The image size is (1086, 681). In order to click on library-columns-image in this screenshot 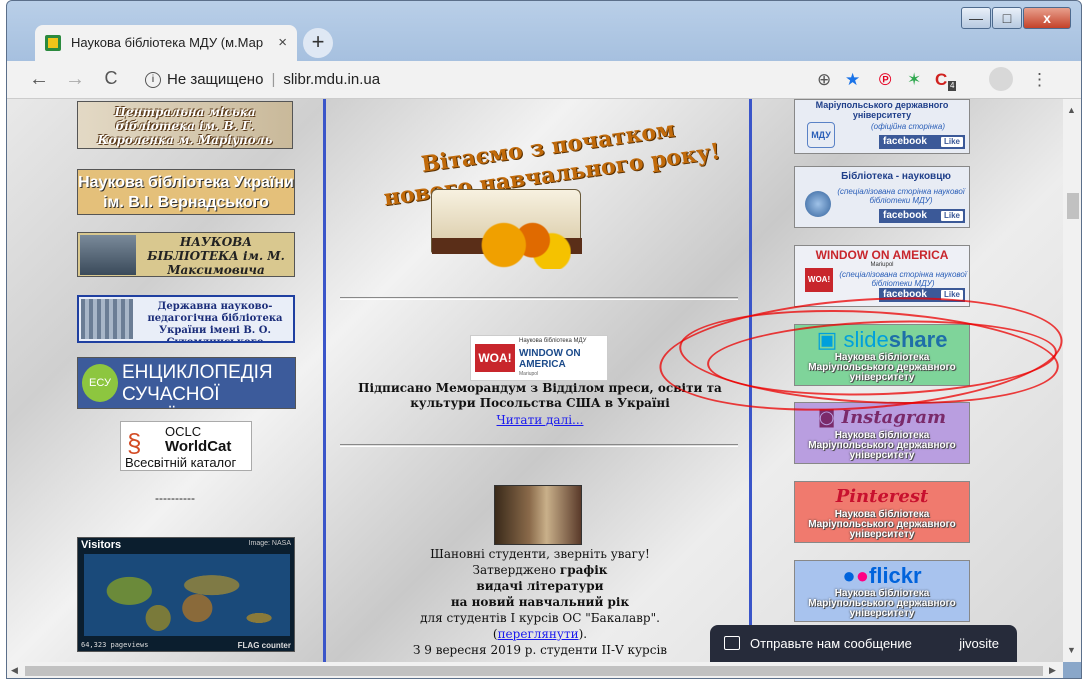, I will do `click(107, 319)`.